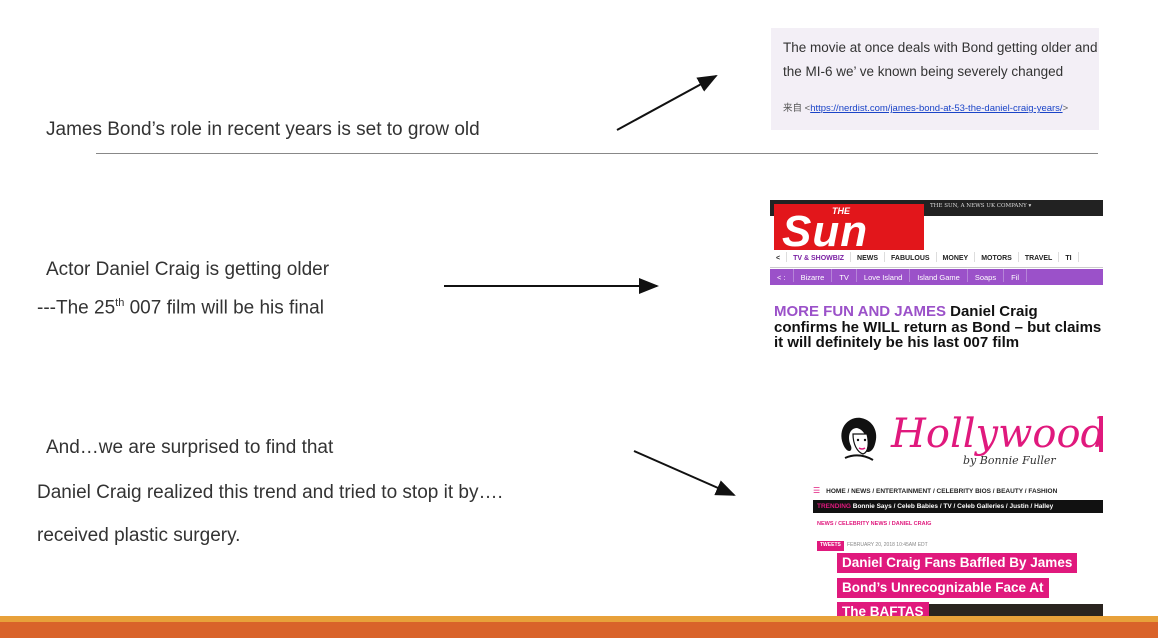 This screenshot has width=1158, height=638. Describe the element at coordinates (868, 257) in the screenshot. I see `sun-nav-news: NEWS` at that location.